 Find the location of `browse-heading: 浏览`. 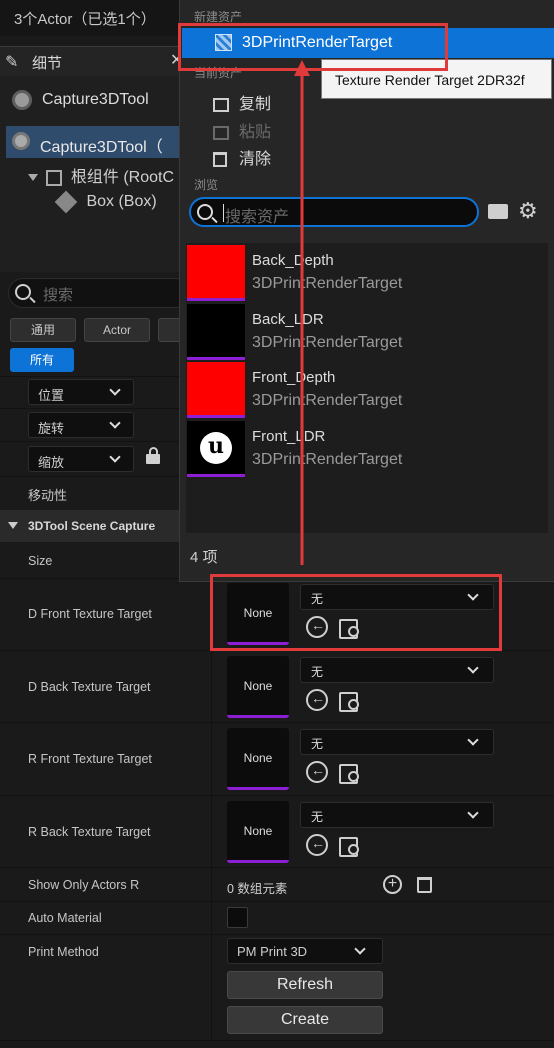

browse-heading: 浏览 is located at coordinates (206, 185).